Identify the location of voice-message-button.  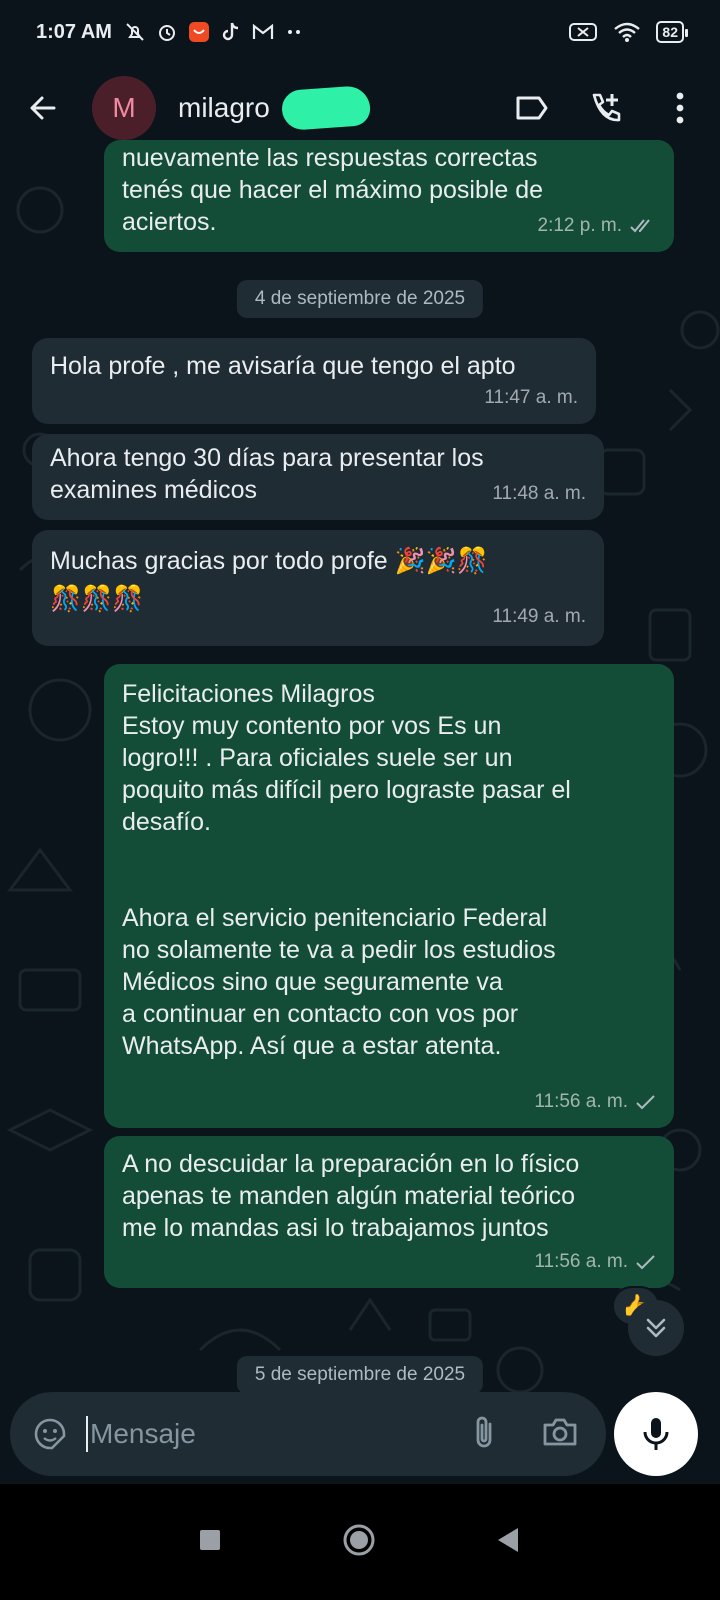
(656, 1434).